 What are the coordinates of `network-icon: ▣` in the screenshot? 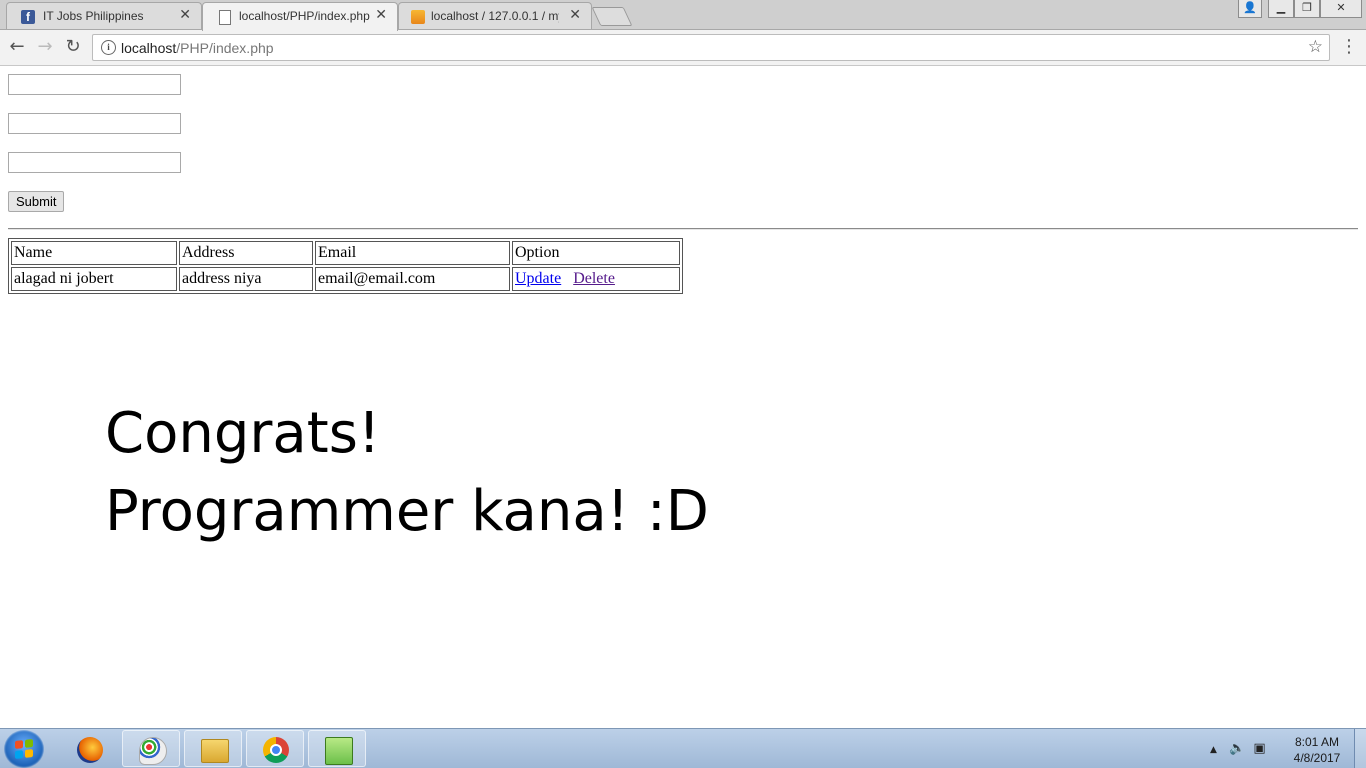 It's located at (1259, 748).